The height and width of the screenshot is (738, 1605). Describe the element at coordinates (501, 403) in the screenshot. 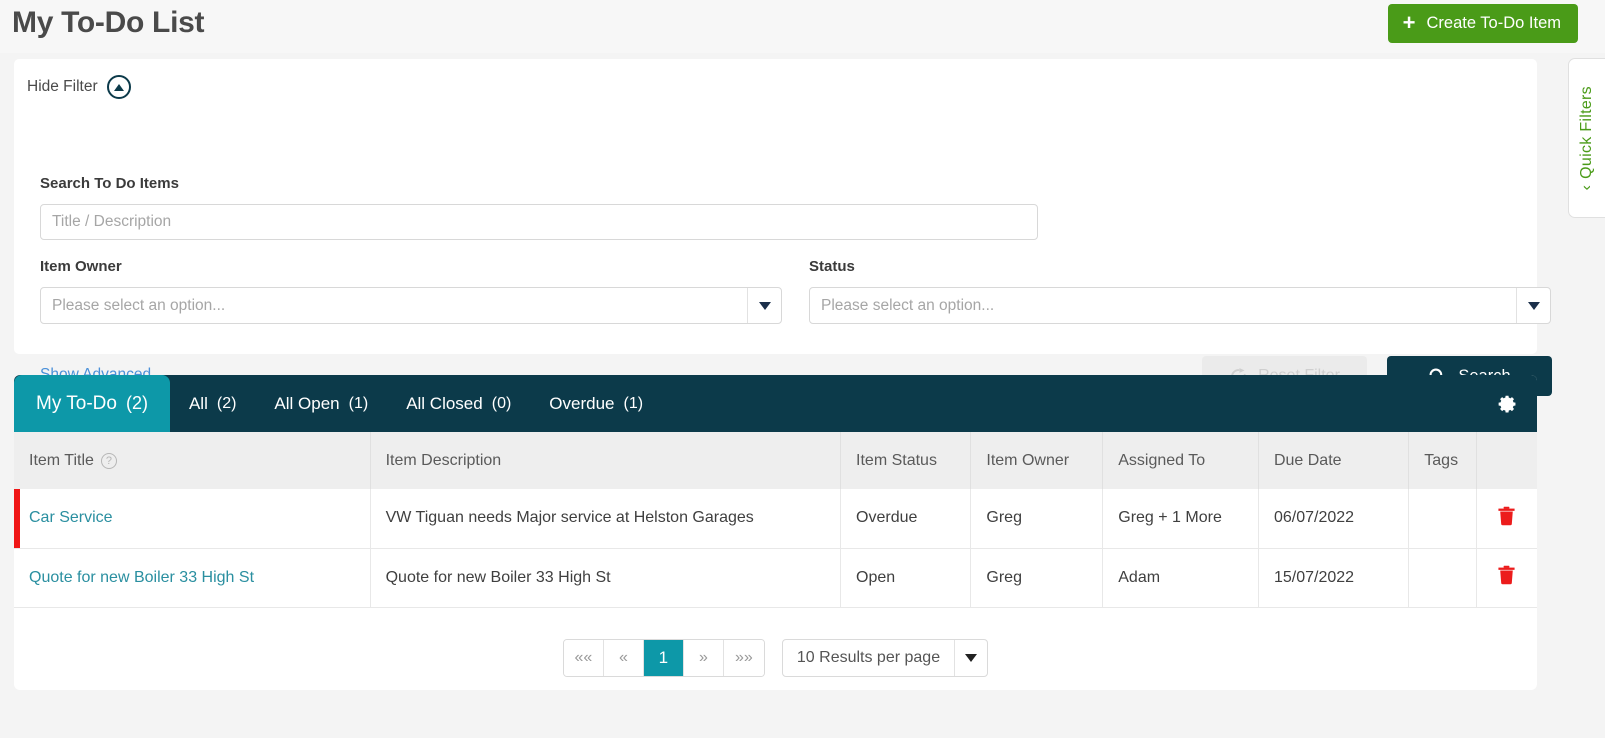

I see `tab-count: (0)` at that location.